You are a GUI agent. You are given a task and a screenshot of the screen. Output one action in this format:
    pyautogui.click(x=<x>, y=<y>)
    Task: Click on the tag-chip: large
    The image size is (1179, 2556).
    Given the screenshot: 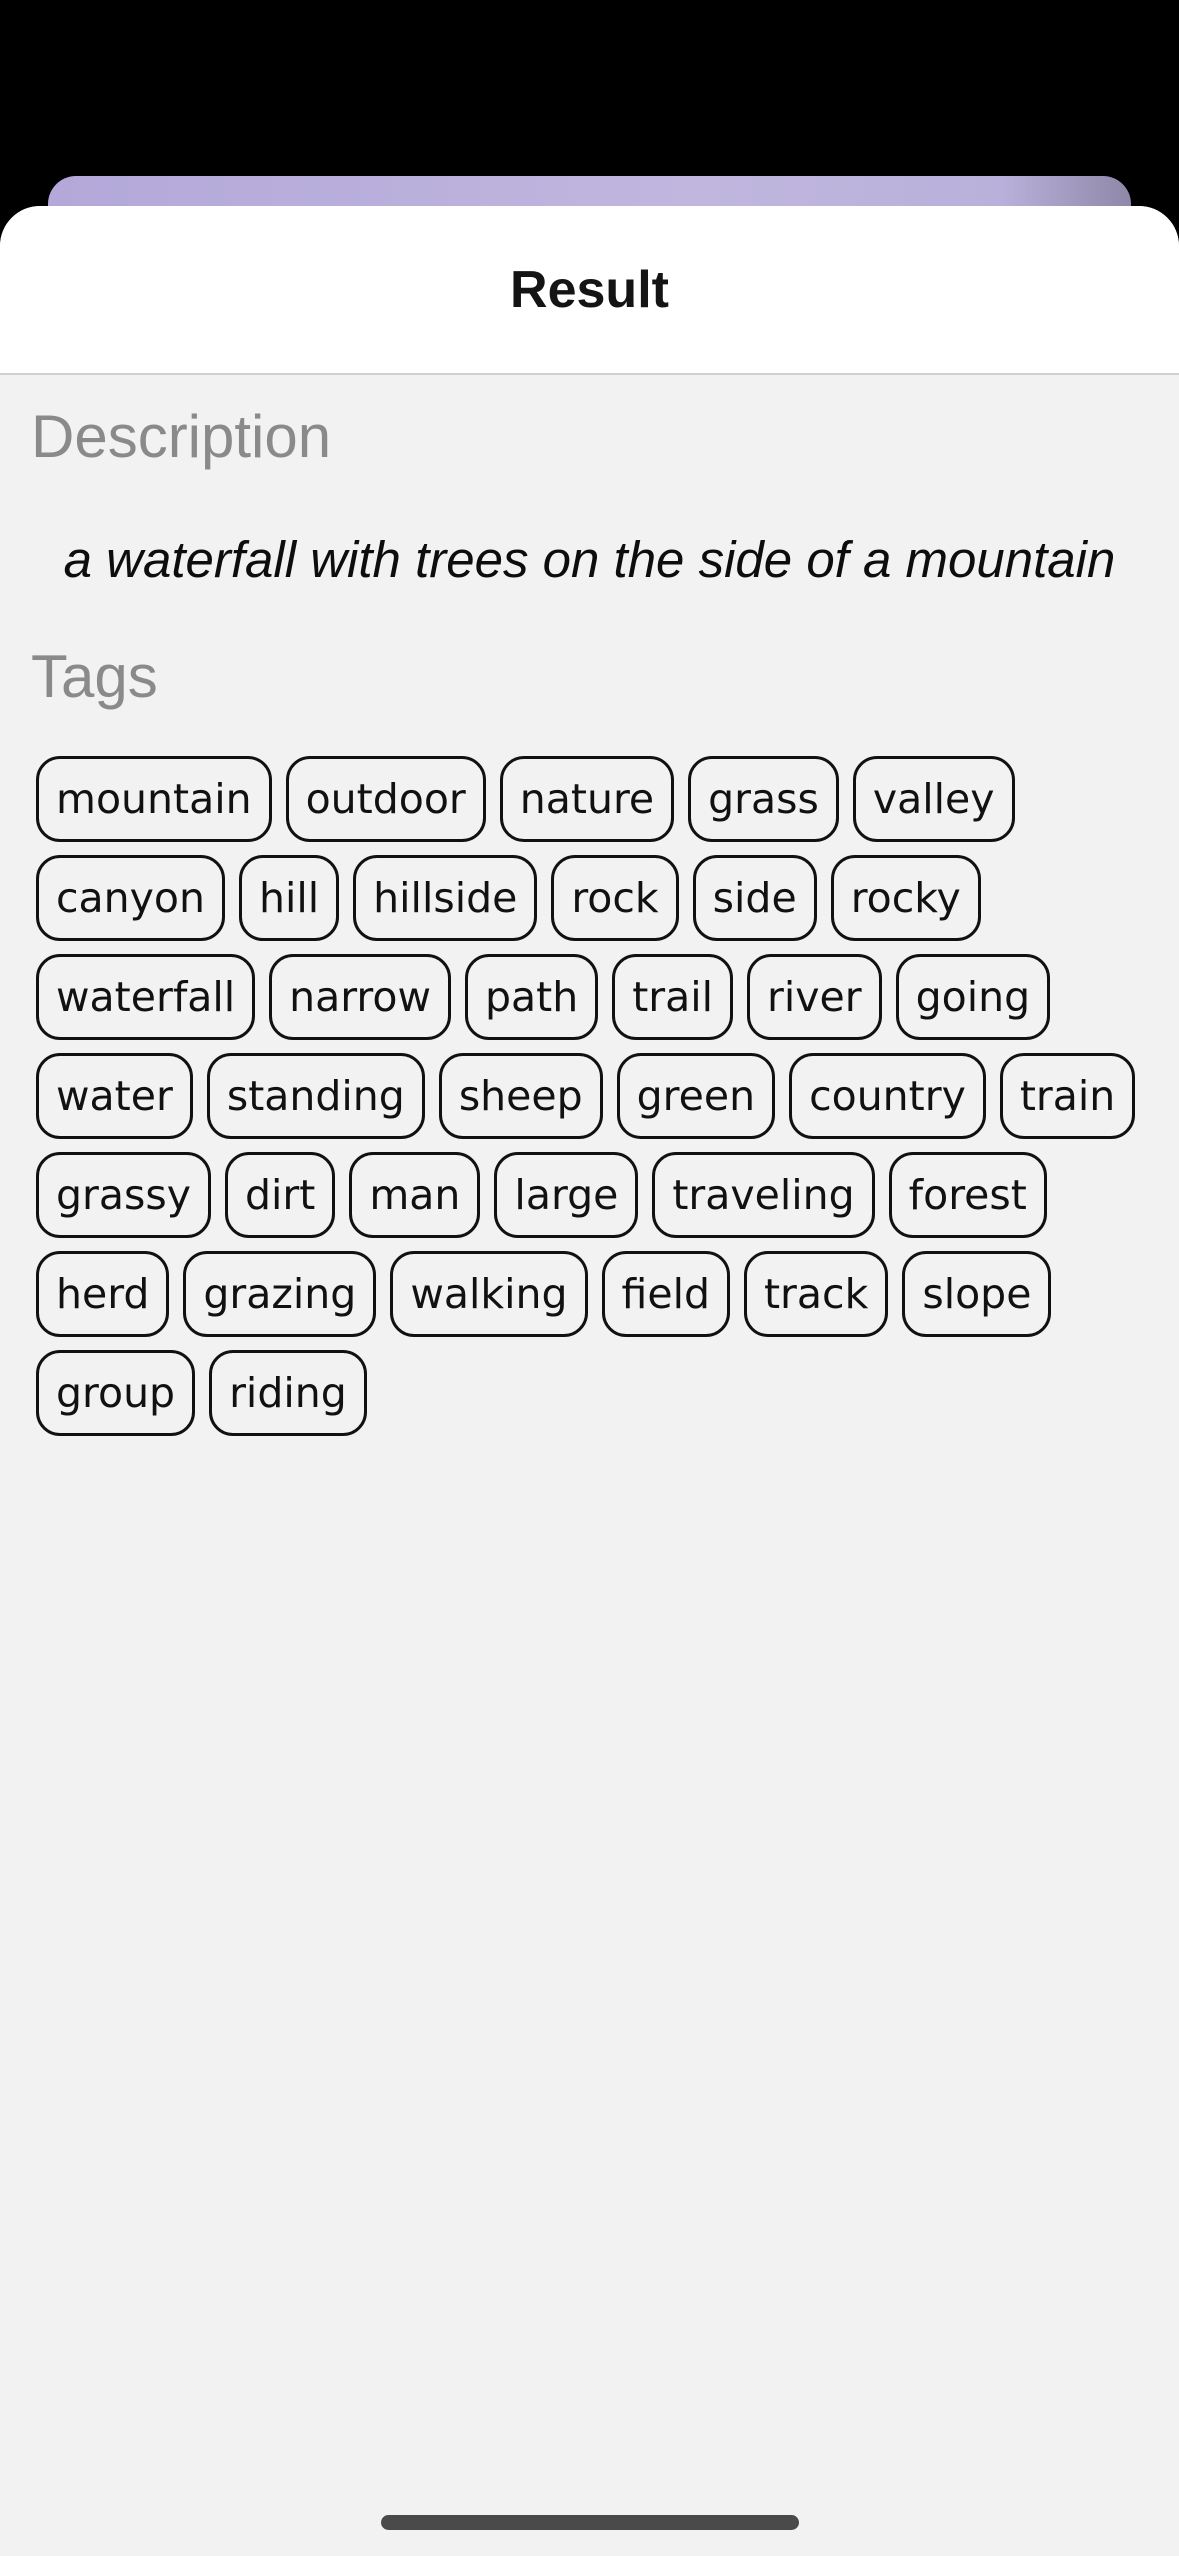 What is the action you would take?
    pyautogui.click(x=566, y=1195)
    